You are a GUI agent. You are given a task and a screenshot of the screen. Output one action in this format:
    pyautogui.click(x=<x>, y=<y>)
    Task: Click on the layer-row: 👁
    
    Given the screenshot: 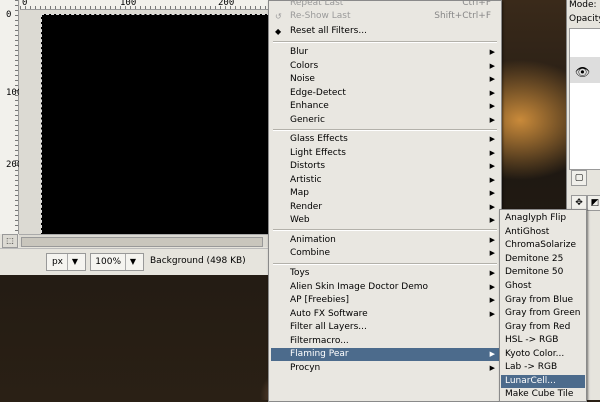 What is the action you would take?
    pyautogui.click(x=585, y=70)
    